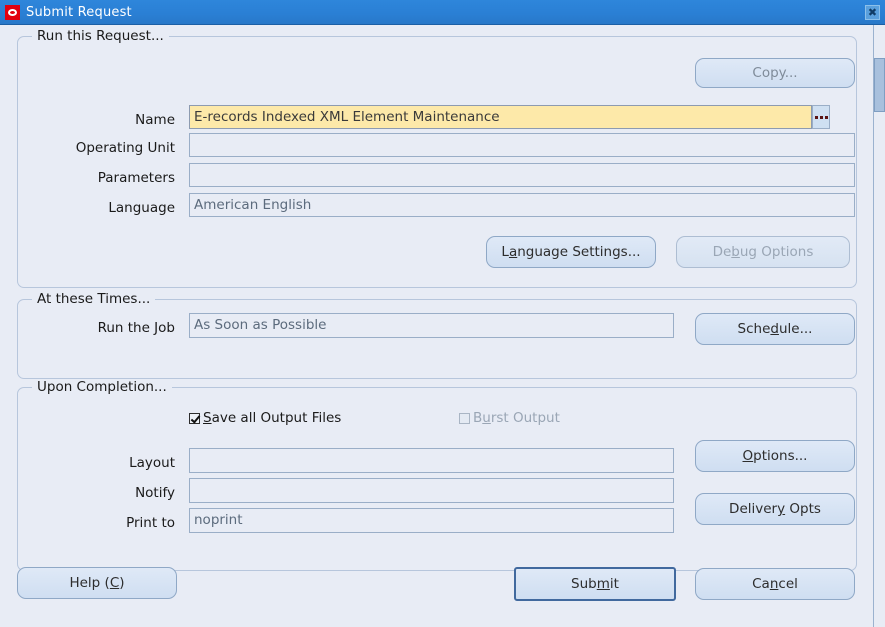  What do you see at coordinates (522, 145) in the screenshot?
I see `operating-unit-input` at bounding box center [522, 145].